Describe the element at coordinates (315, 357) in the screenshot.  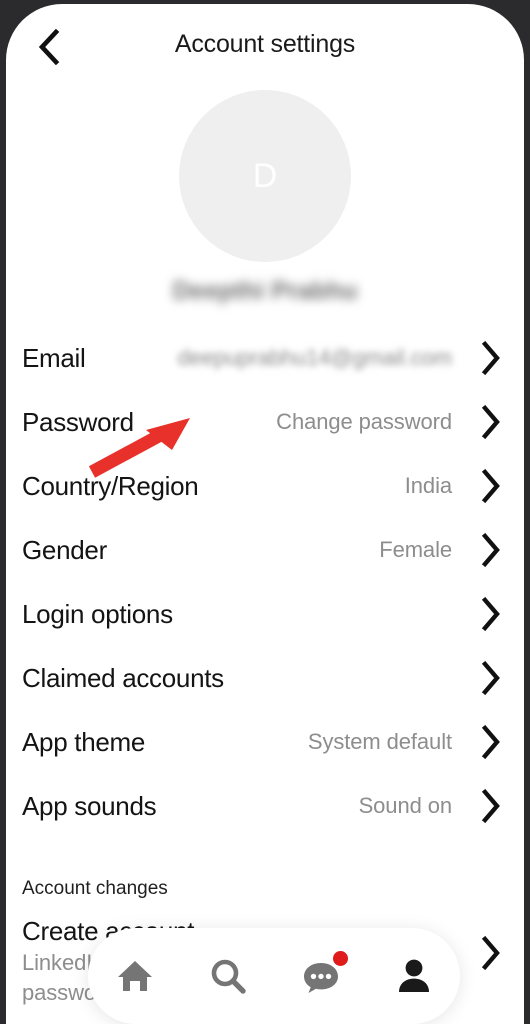
I see `settings-row-value: deepuprabhu14@gmail.com` at that location.